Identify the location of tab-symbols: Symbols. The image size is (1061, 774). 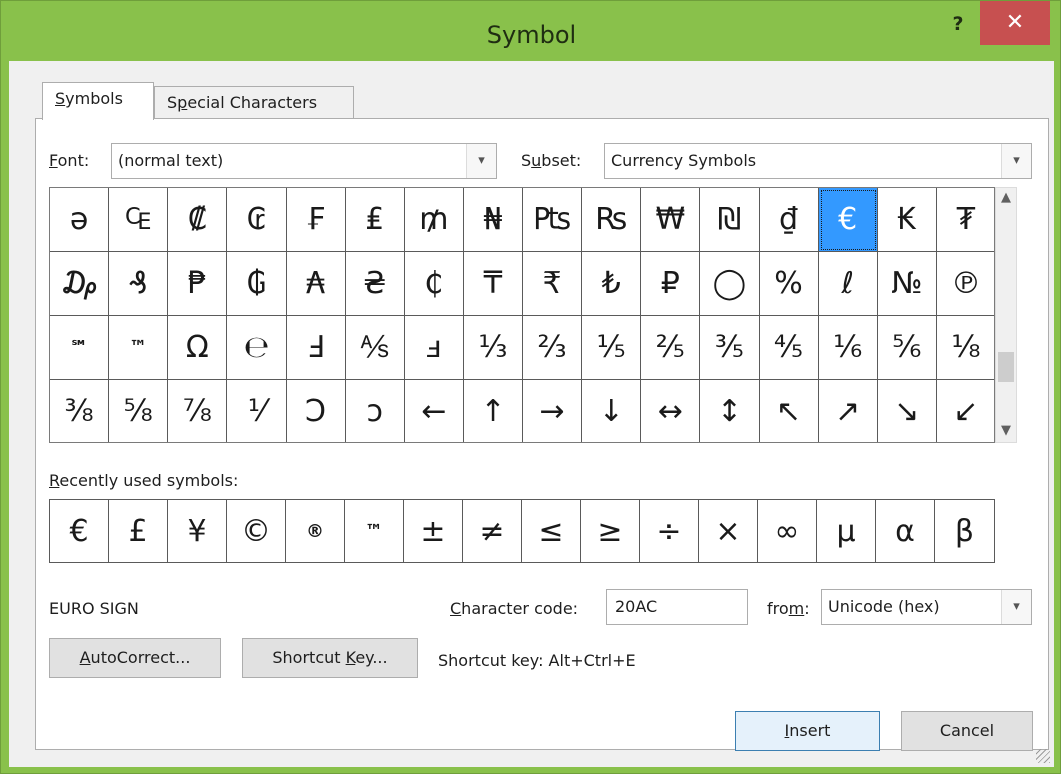
(98, 101).